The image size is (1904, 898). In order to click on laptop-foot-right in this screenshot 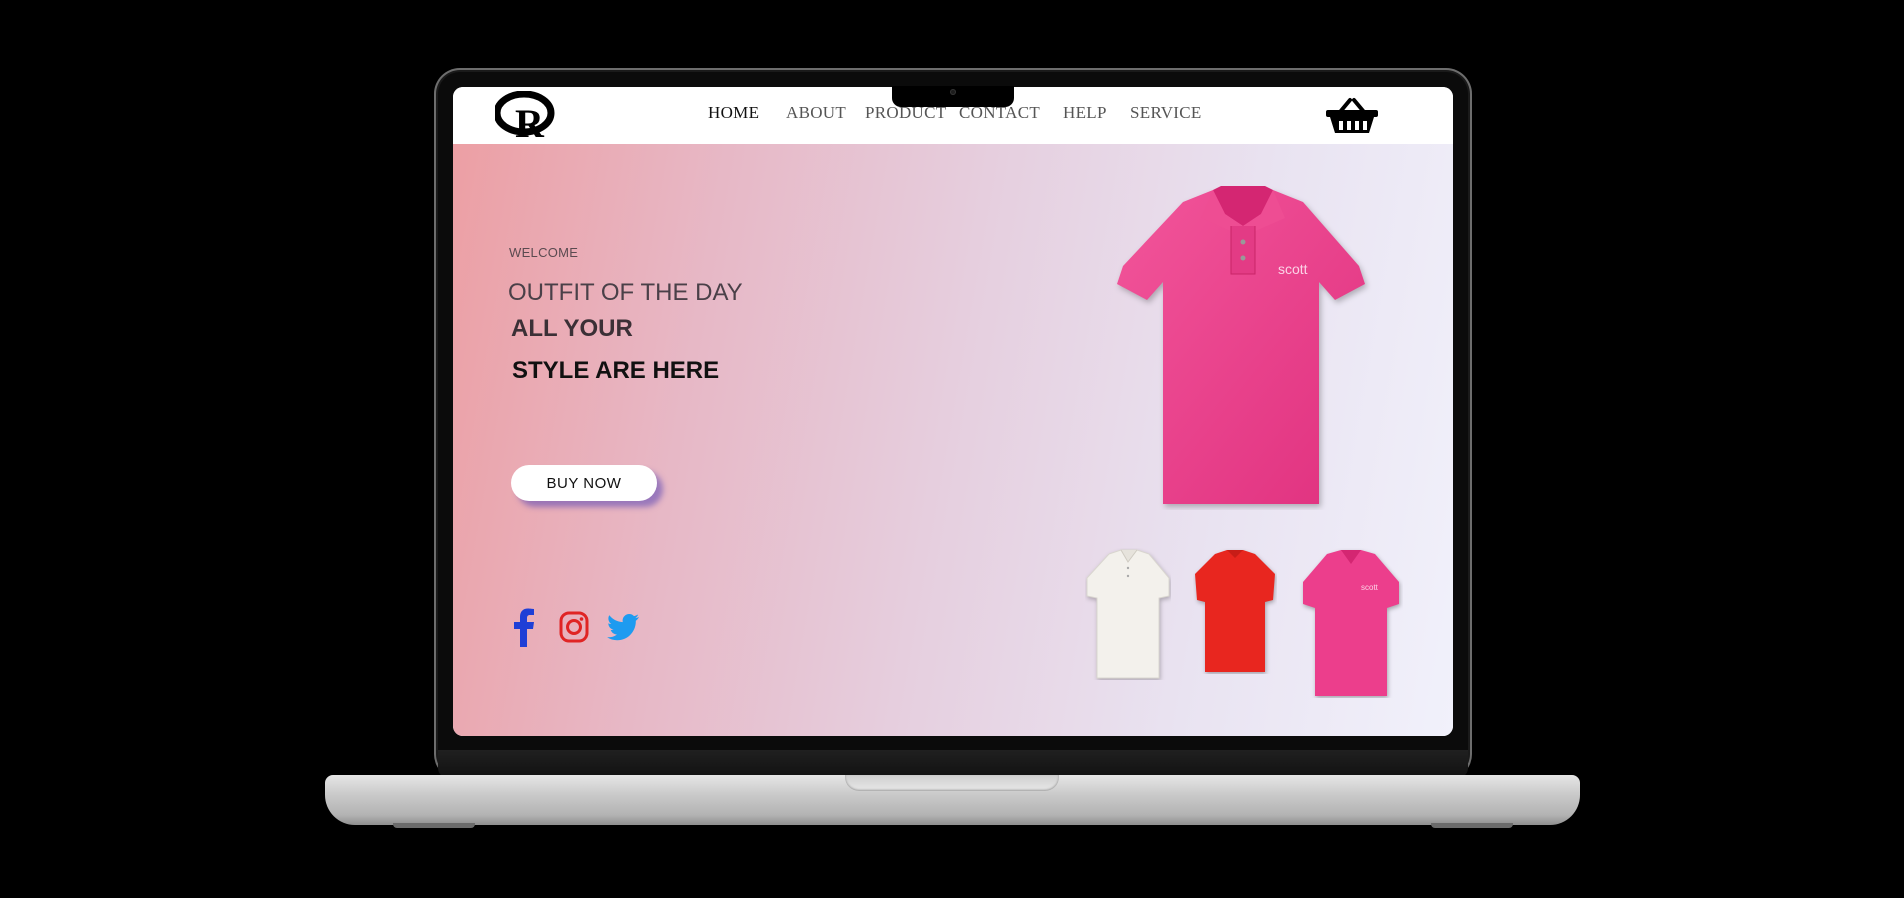, I will do `click(1472, 825)`.